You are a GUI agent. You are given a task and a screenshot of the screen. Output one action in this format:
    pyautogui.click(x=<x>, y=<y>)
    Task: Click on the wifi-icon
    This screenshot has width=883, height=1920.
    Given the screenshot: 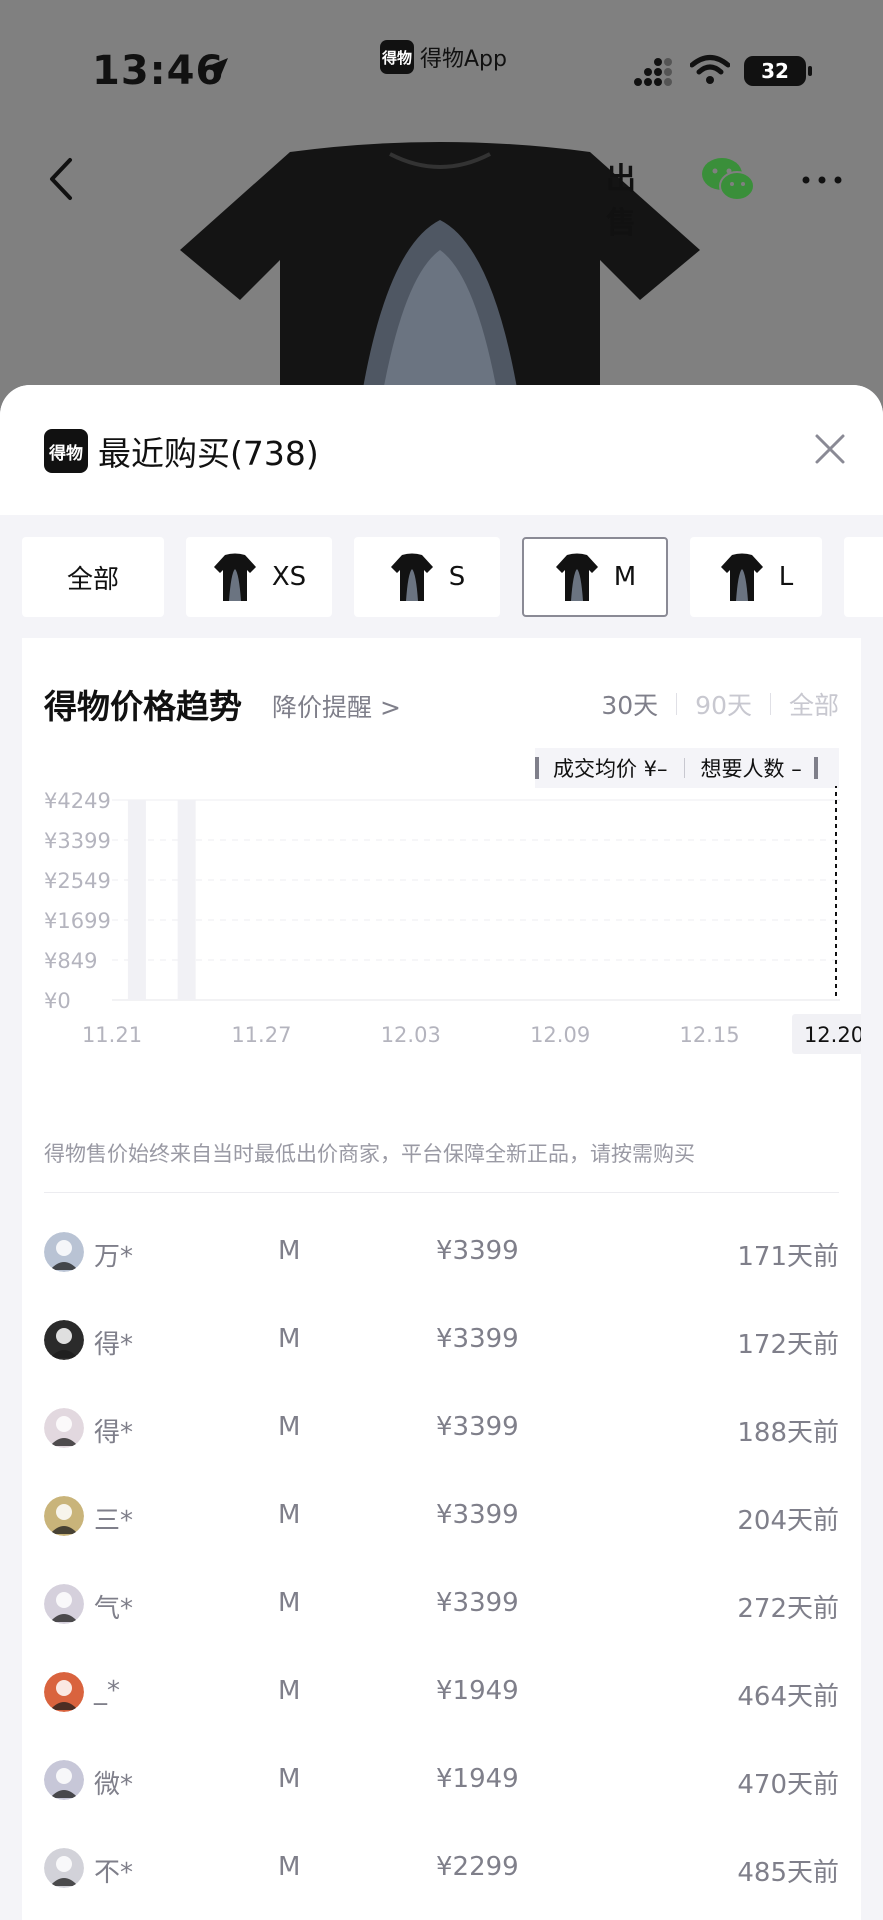 What is the action you would take?
    pyautogui.click(x=710, y=69)
    